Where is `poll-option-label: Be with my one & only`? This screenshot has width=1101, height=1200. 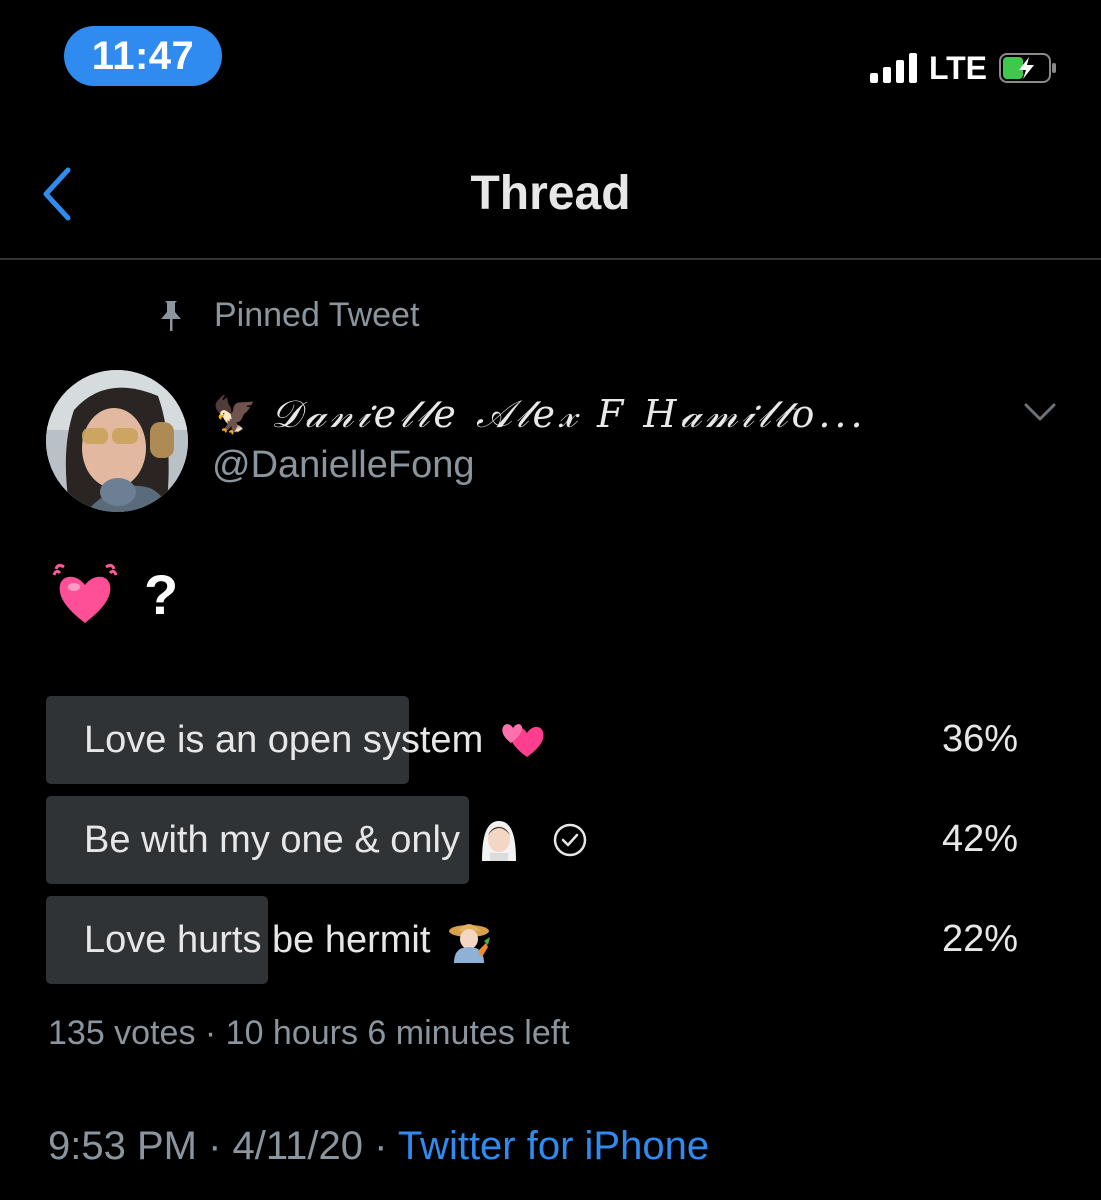 poll-option-label: Be with my one & only is located at coordinates (336, 840).